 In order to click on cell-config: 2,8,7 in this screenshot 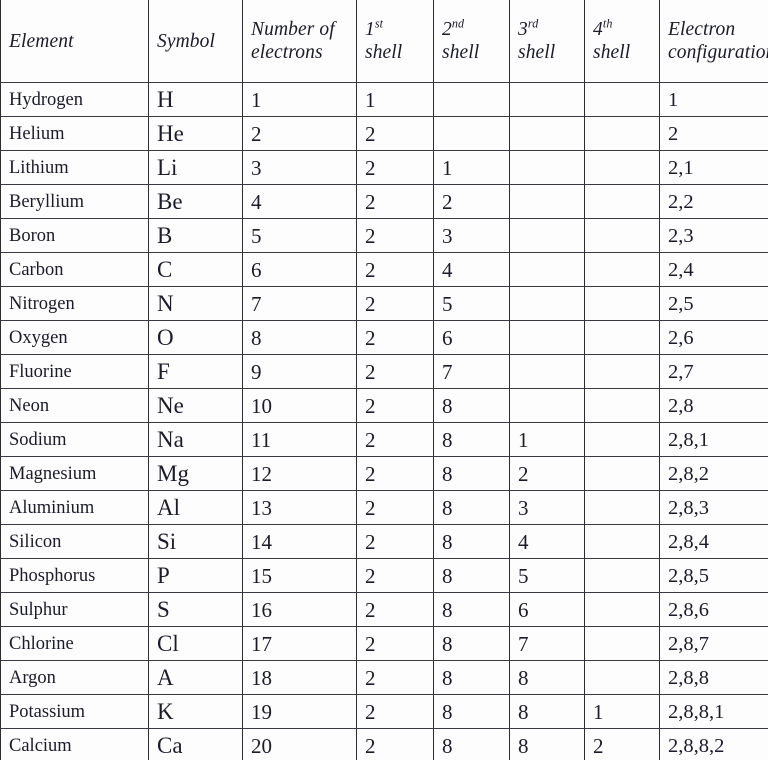, I will do `click(713, 643)`.